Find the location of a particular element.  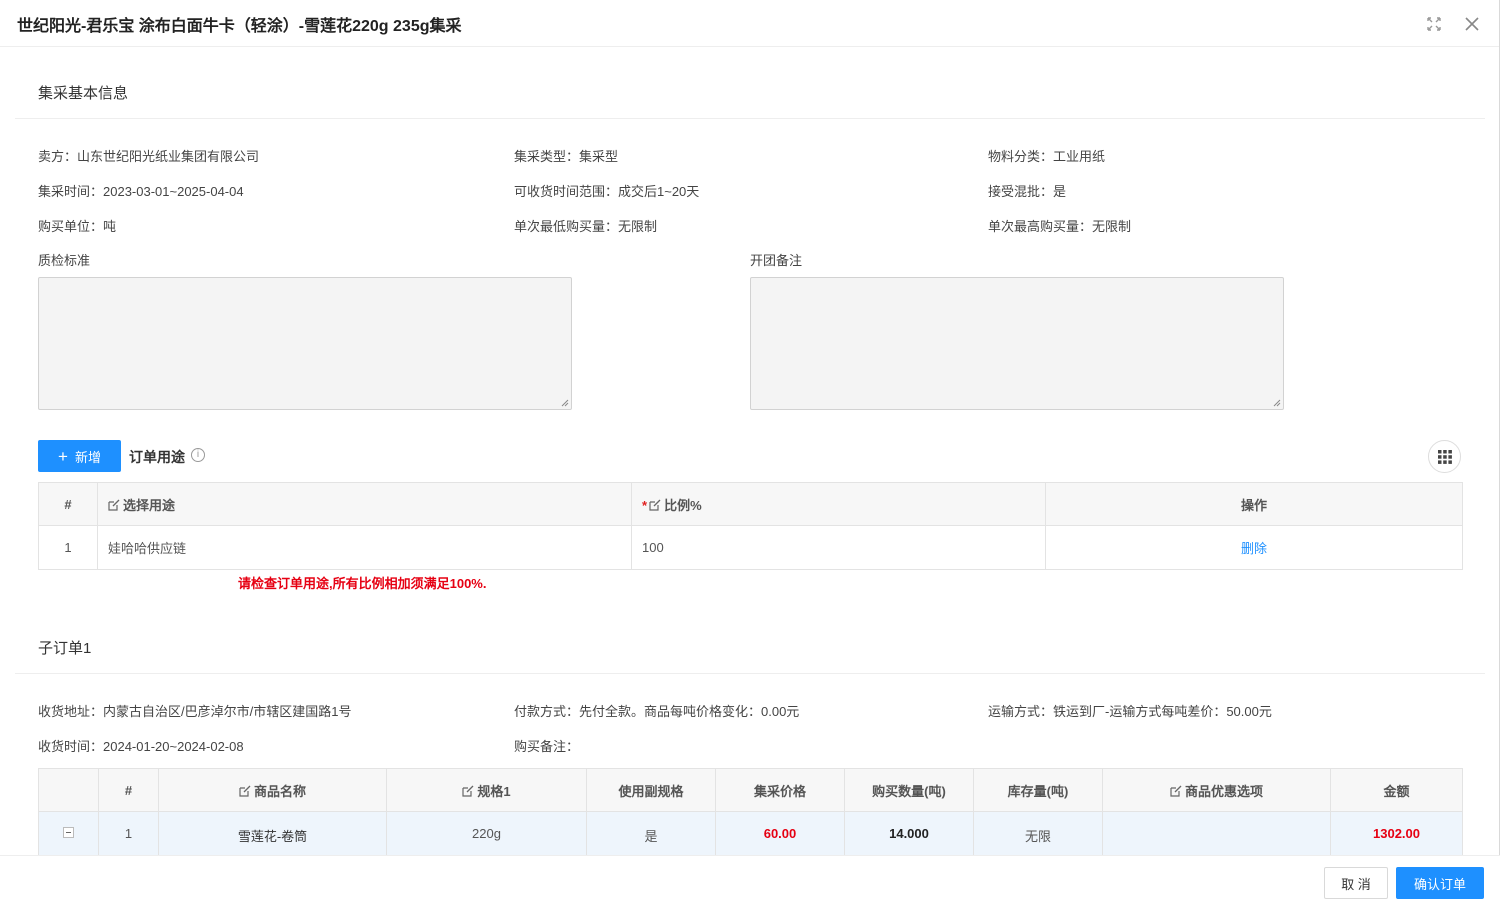

usage-error-message: 请检查订单用途,所有比例相加须满足100%. is located at coordinates (362, 583).